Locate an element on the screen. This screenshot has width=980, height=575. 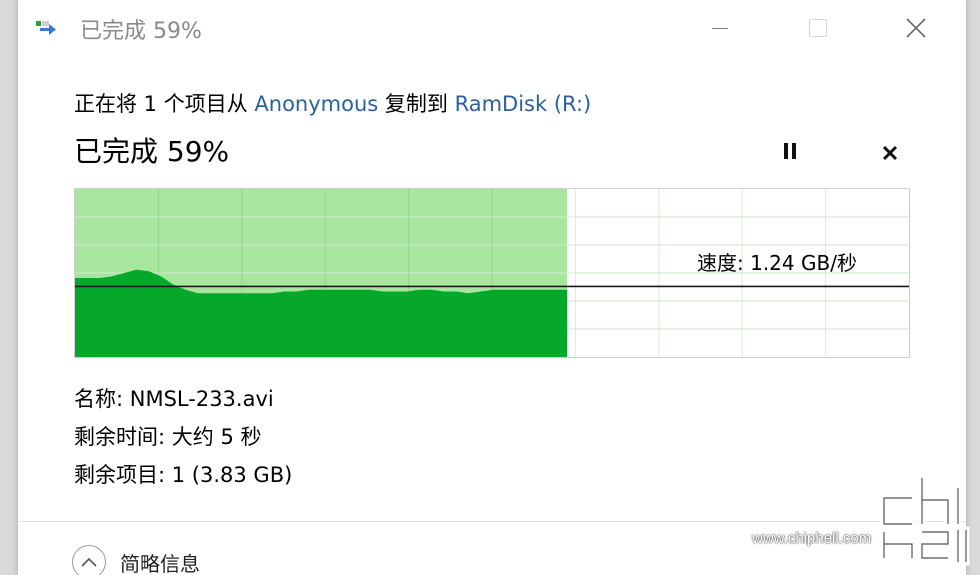
cancel-button is located at coordinates (890, 153).